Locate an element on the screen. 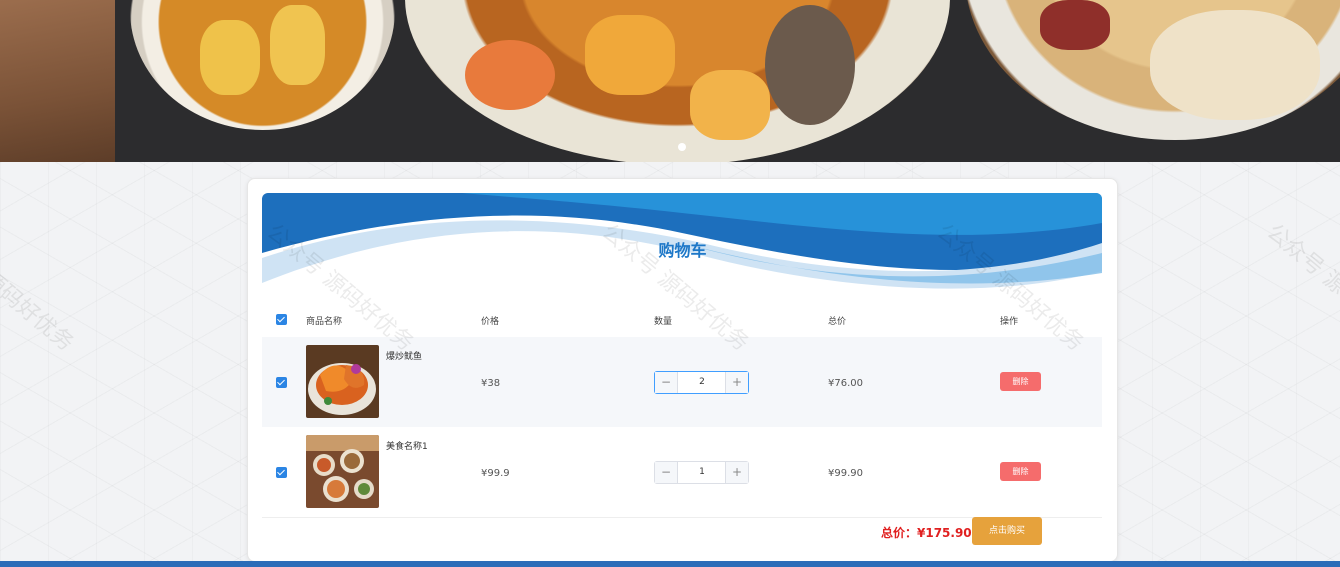  cart-row: 美食名称1 ¥99.9 − 1 + ¥99.90 删除 is located at coordinates (682, 472).